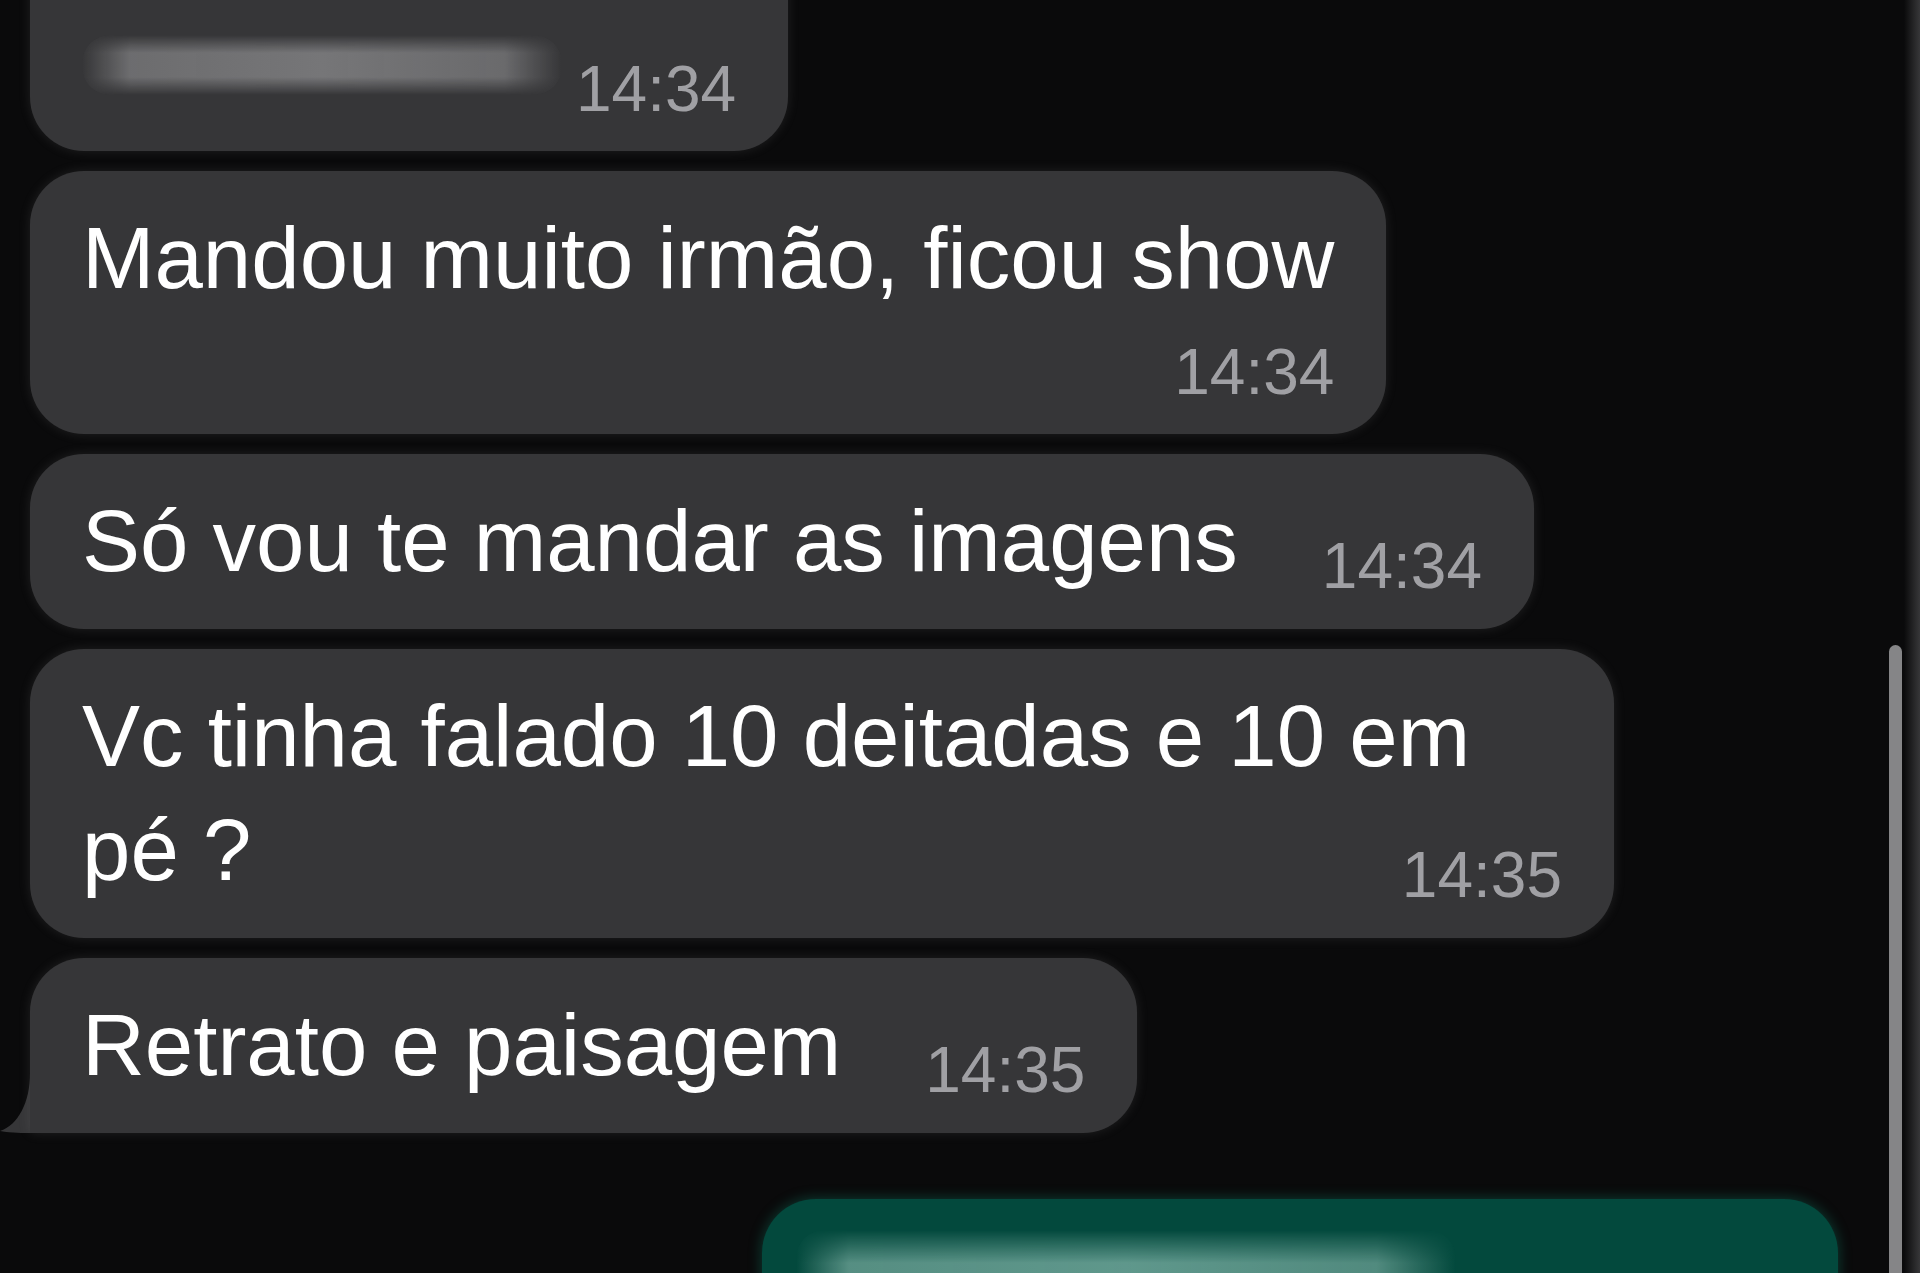  What do you see at coordinates (1895, 959) in the screenshot?
I see `scrollbar-thumb` at bounding box center [1895, 959].